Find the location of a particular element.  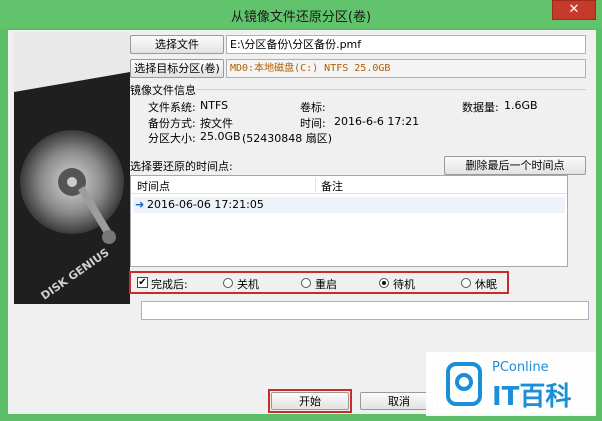

partition-size-label: 分区大小: is located at coordinates (172, 138).